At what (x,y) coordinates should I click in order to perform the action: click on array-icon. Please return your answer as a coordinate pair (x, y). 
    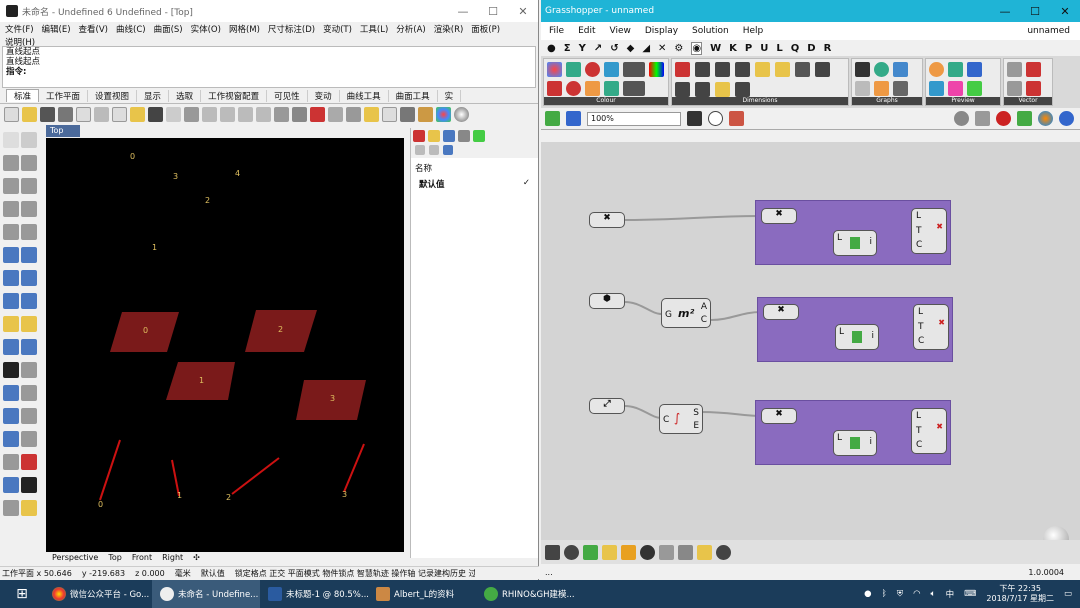
    Looking at the image, I should click on (29, 416).